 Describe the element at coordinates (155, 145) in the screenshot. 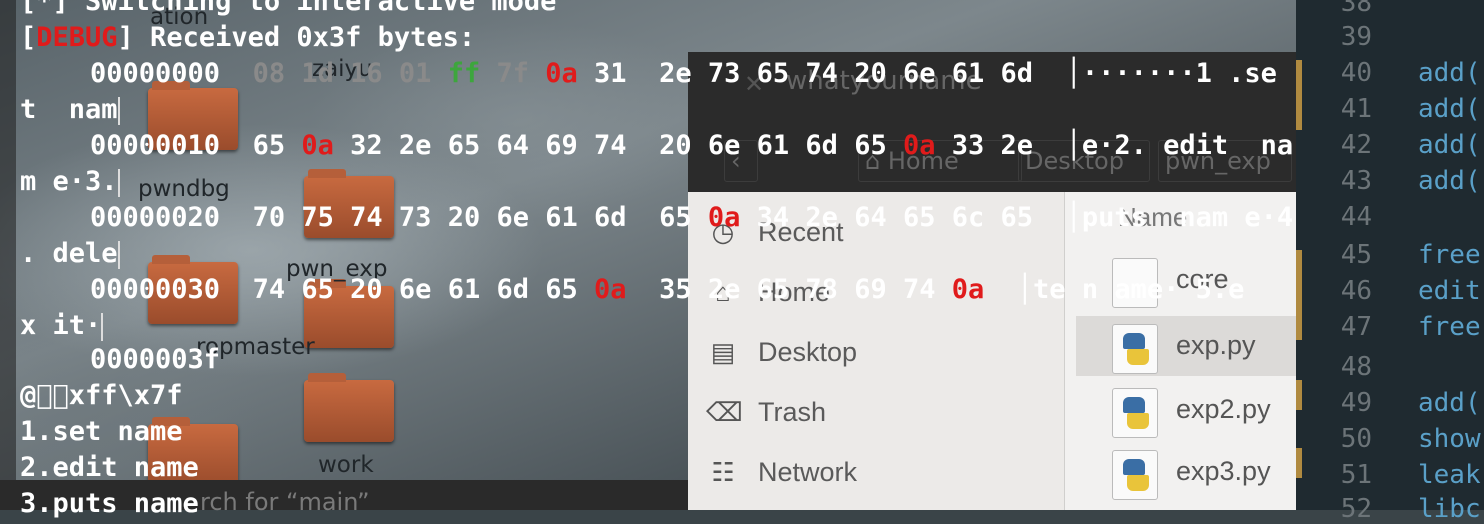

I see `hex-offset: 00000010` at that location.